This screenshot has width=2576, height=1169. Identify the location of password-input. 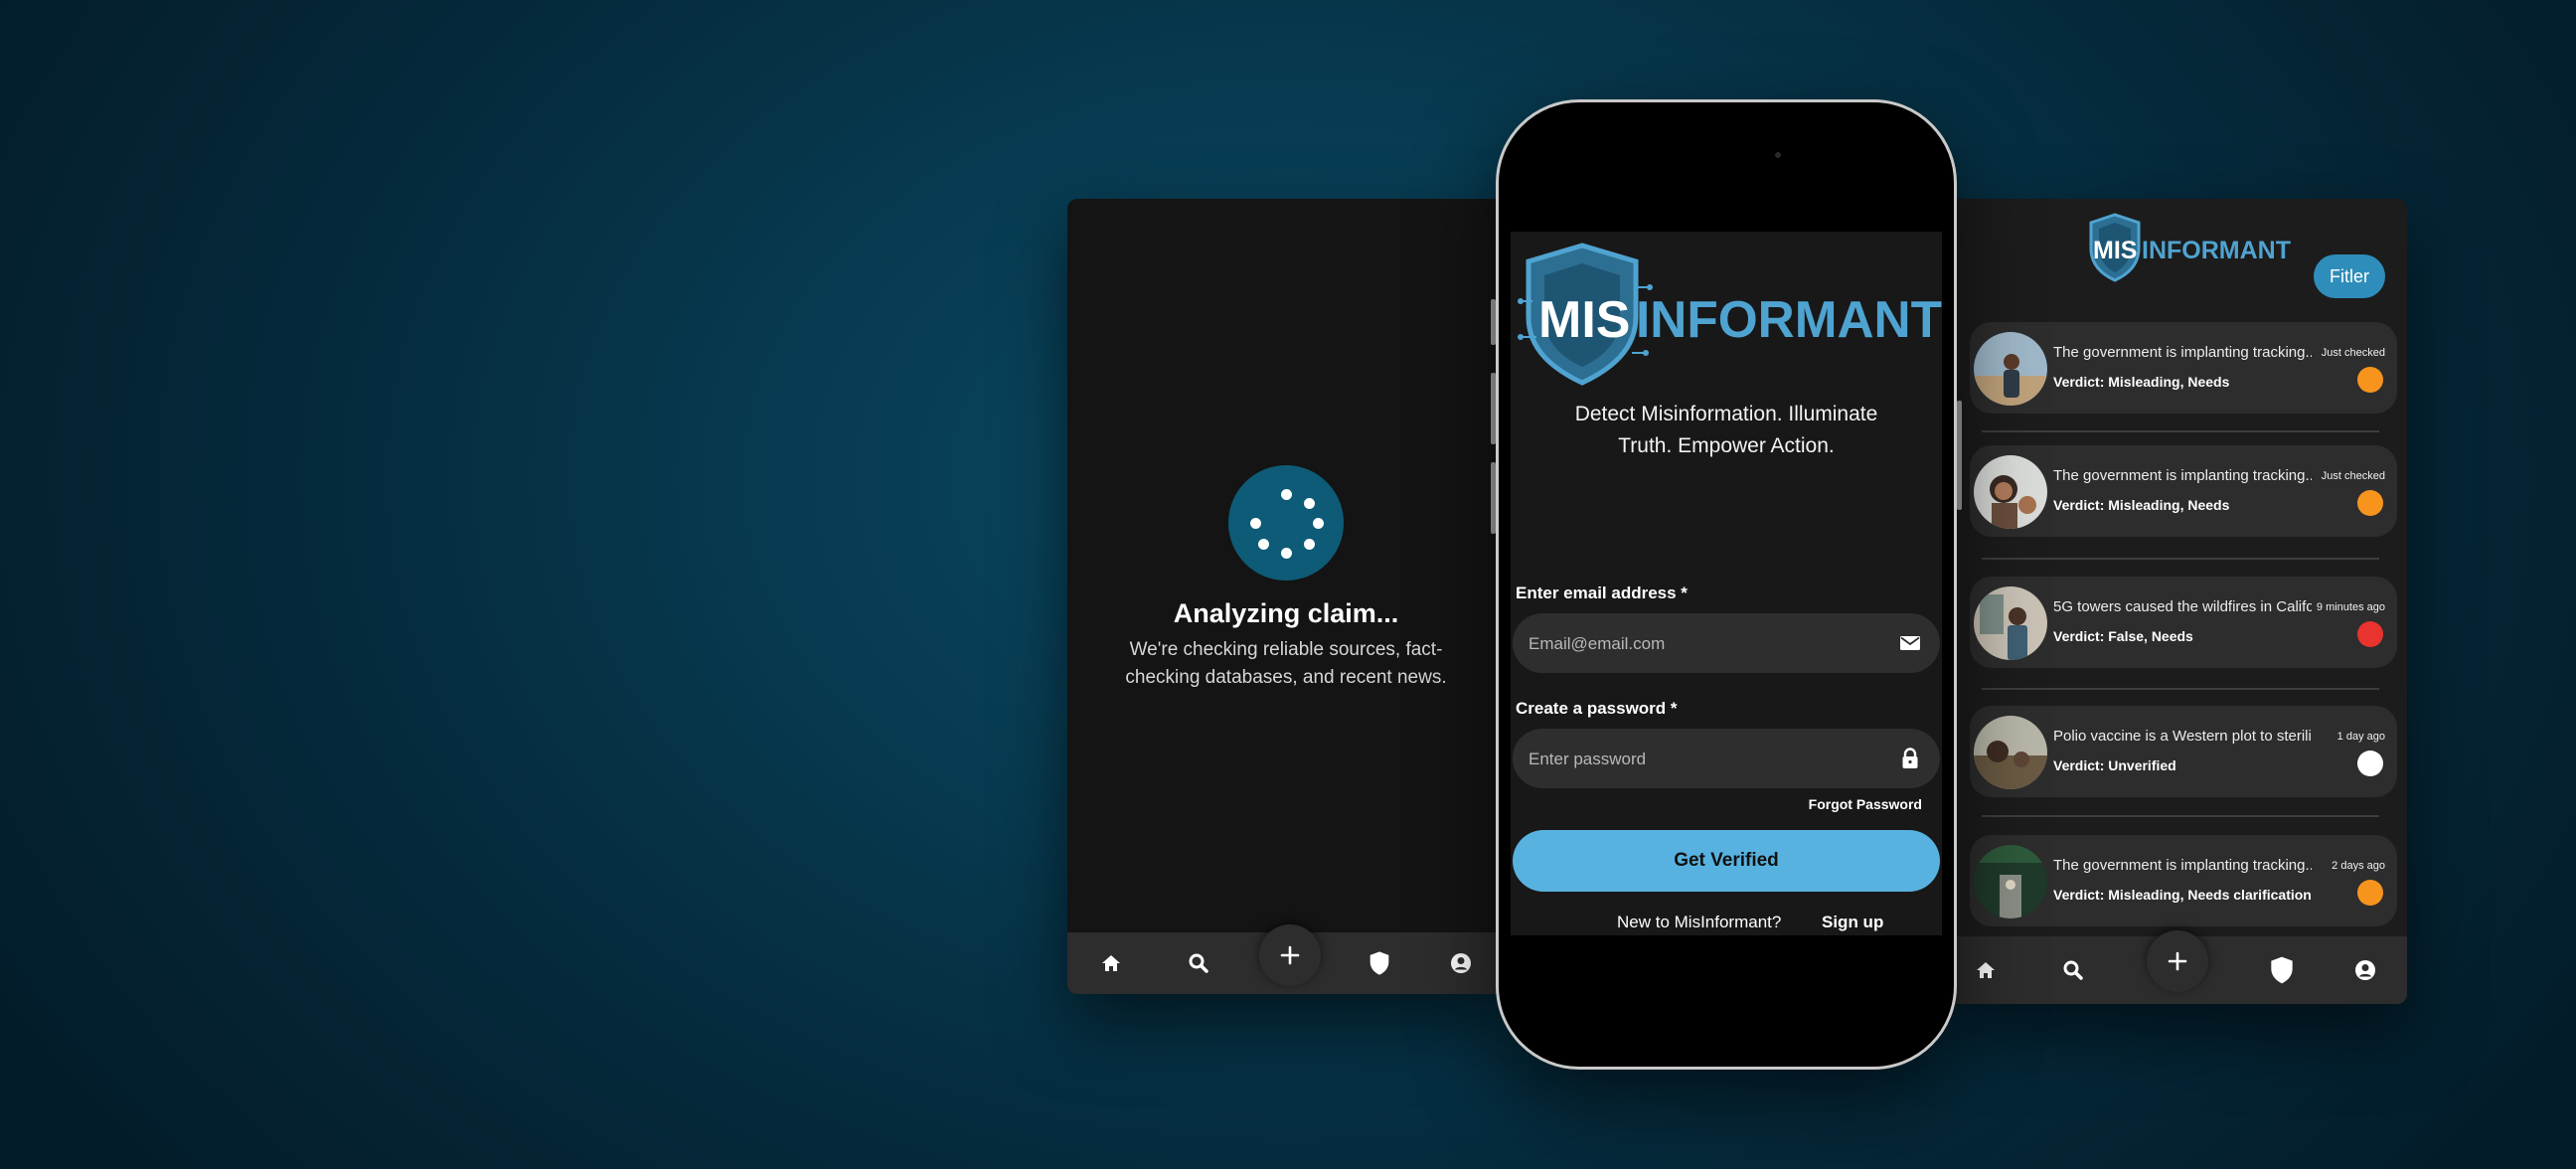
(1697, 759).